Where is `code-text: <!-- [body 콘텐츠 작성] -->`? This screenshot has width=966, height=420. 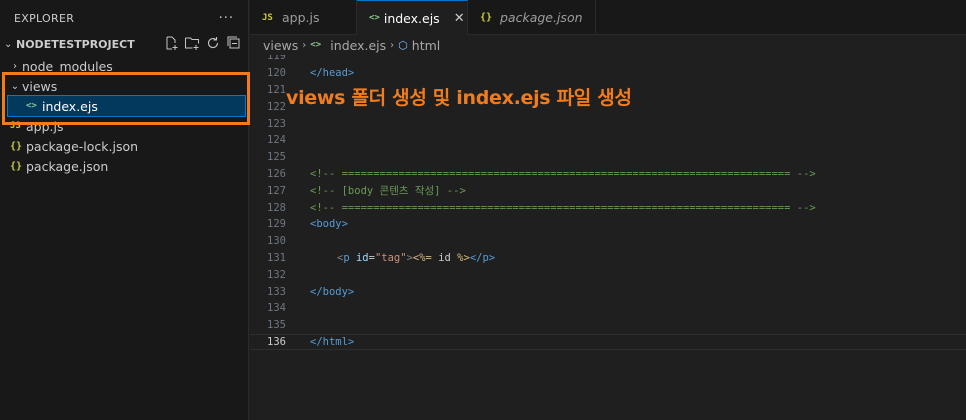
code-text: <!-- [body 콘텐츠 작성] --> is located at coordinates (388, 191).